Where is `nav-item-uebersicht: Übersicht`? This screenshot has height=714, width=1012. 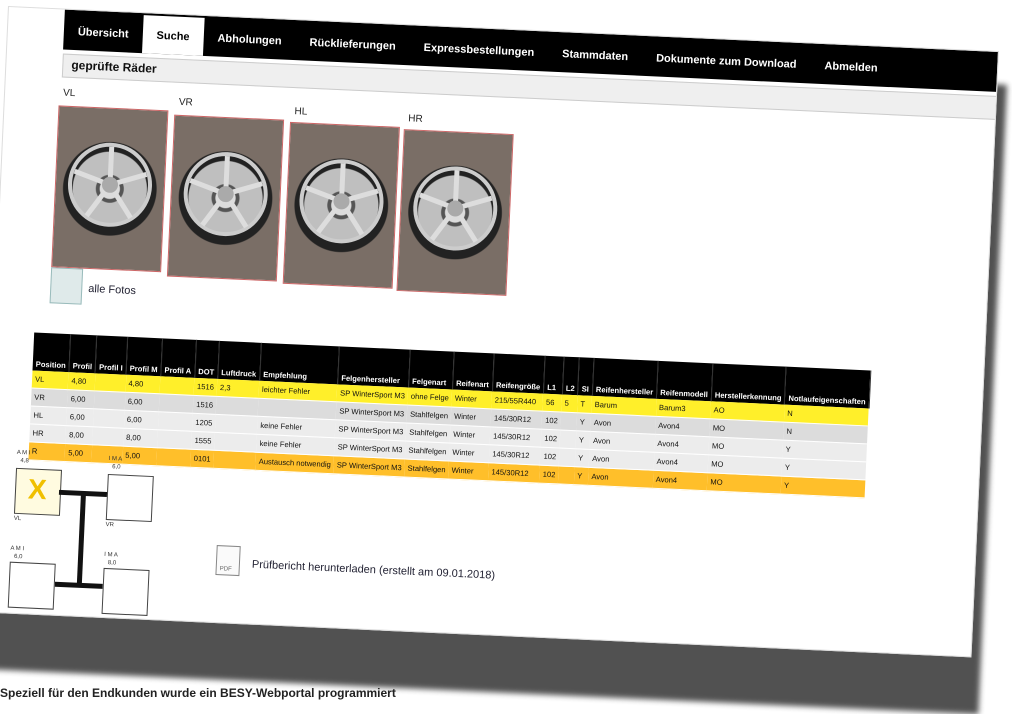 nav-item-uebersicht: Übersicht is located at coordinates (103, 40).